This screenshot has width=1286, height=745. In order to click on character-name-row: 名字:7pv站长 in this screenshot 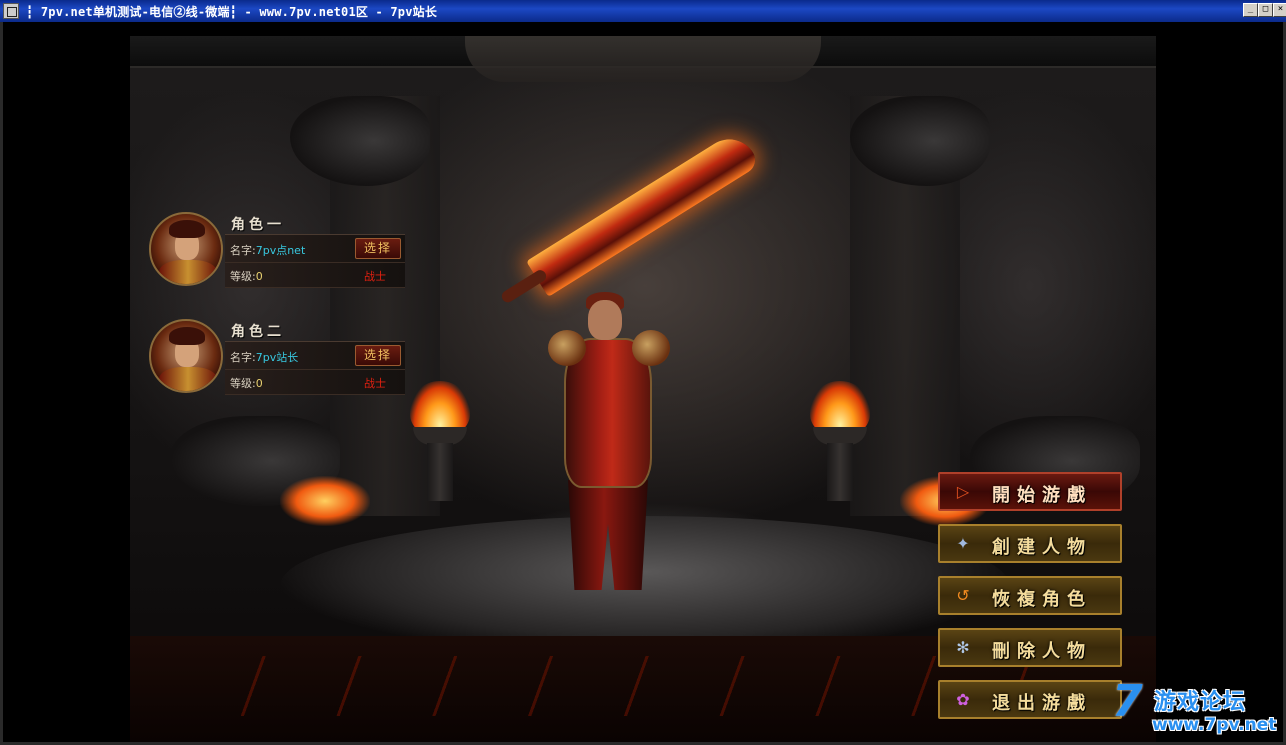, I will do `click(264, 357)`.